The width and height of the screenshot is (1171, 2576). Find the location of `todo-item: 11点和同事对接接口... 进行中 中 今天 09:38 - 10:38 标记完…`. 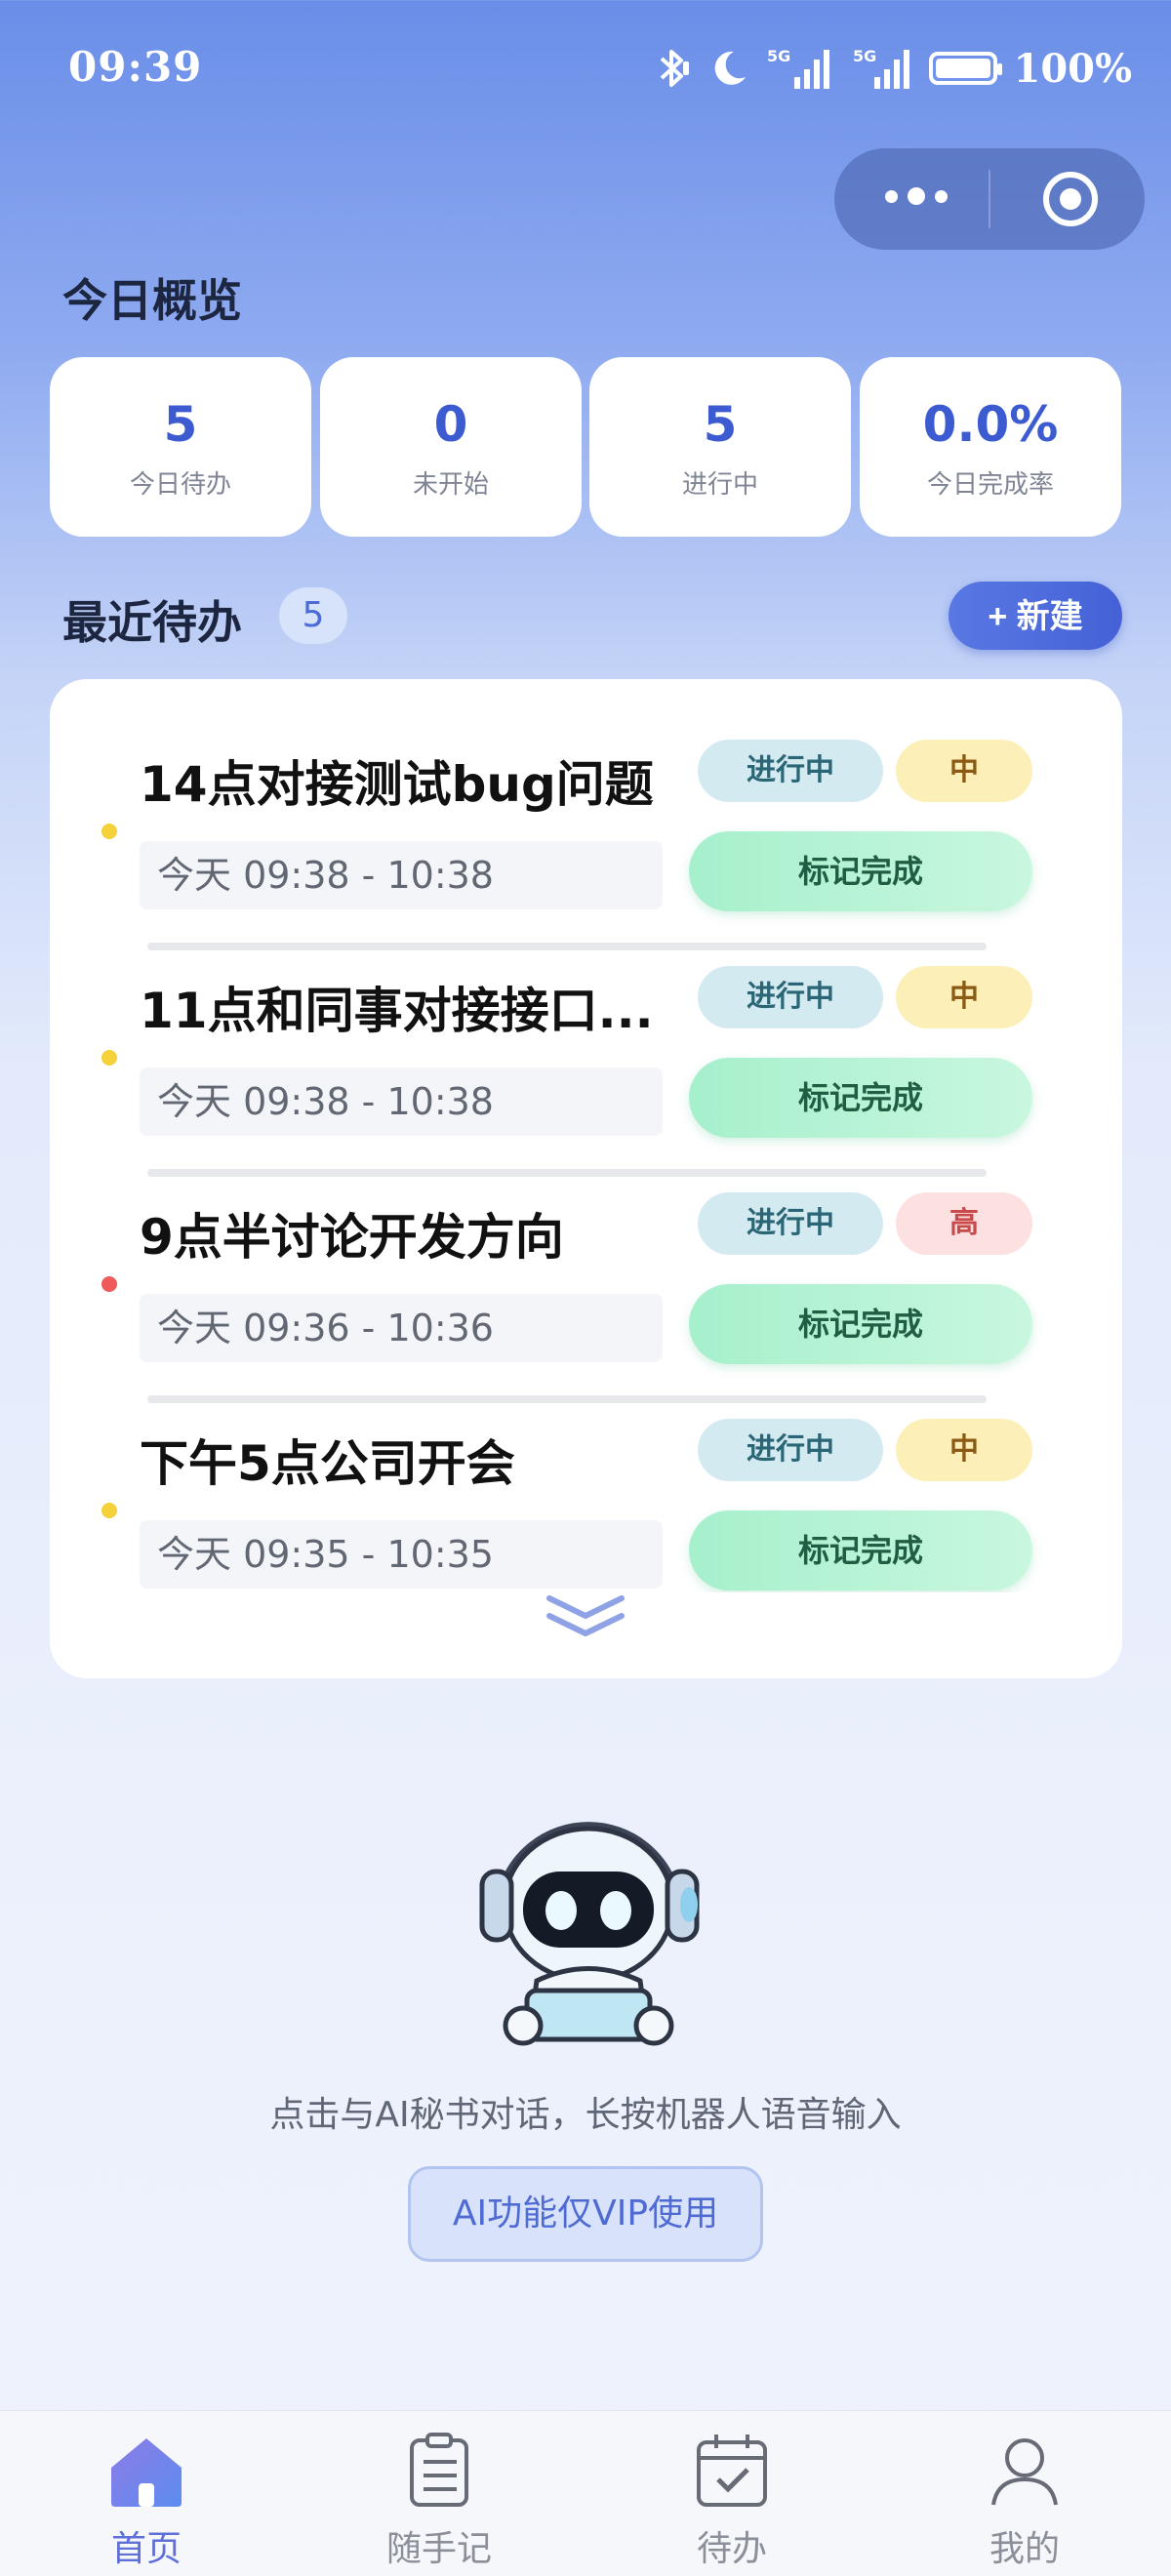

todo-item: 11点和同事对接接口... 进行中 中 今天 09:38 - 10:38 标记完… is located at coordinates (586, 1041).